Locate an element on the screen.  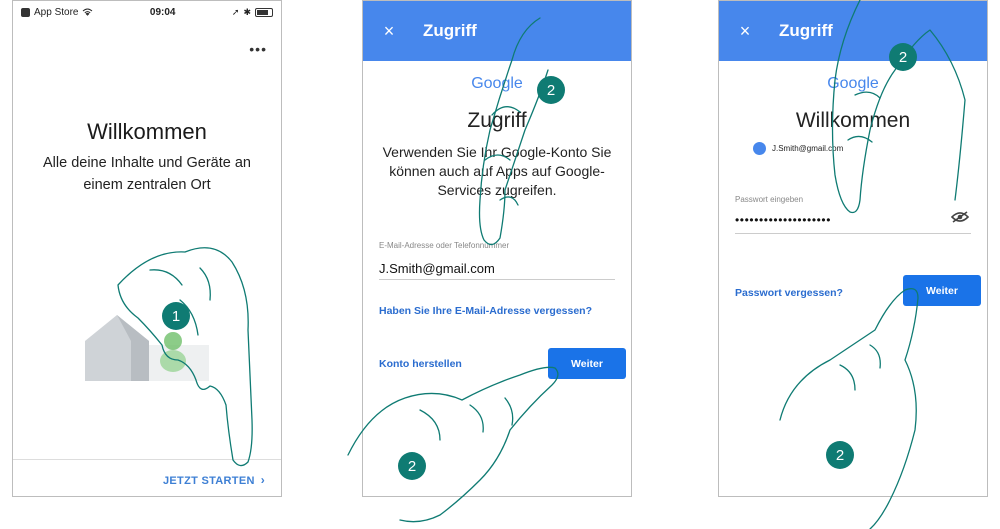
forgot-email-link: Haben Sie Ihre E-Mail-Adresse vergessen? is located at coordinates (485, 311).